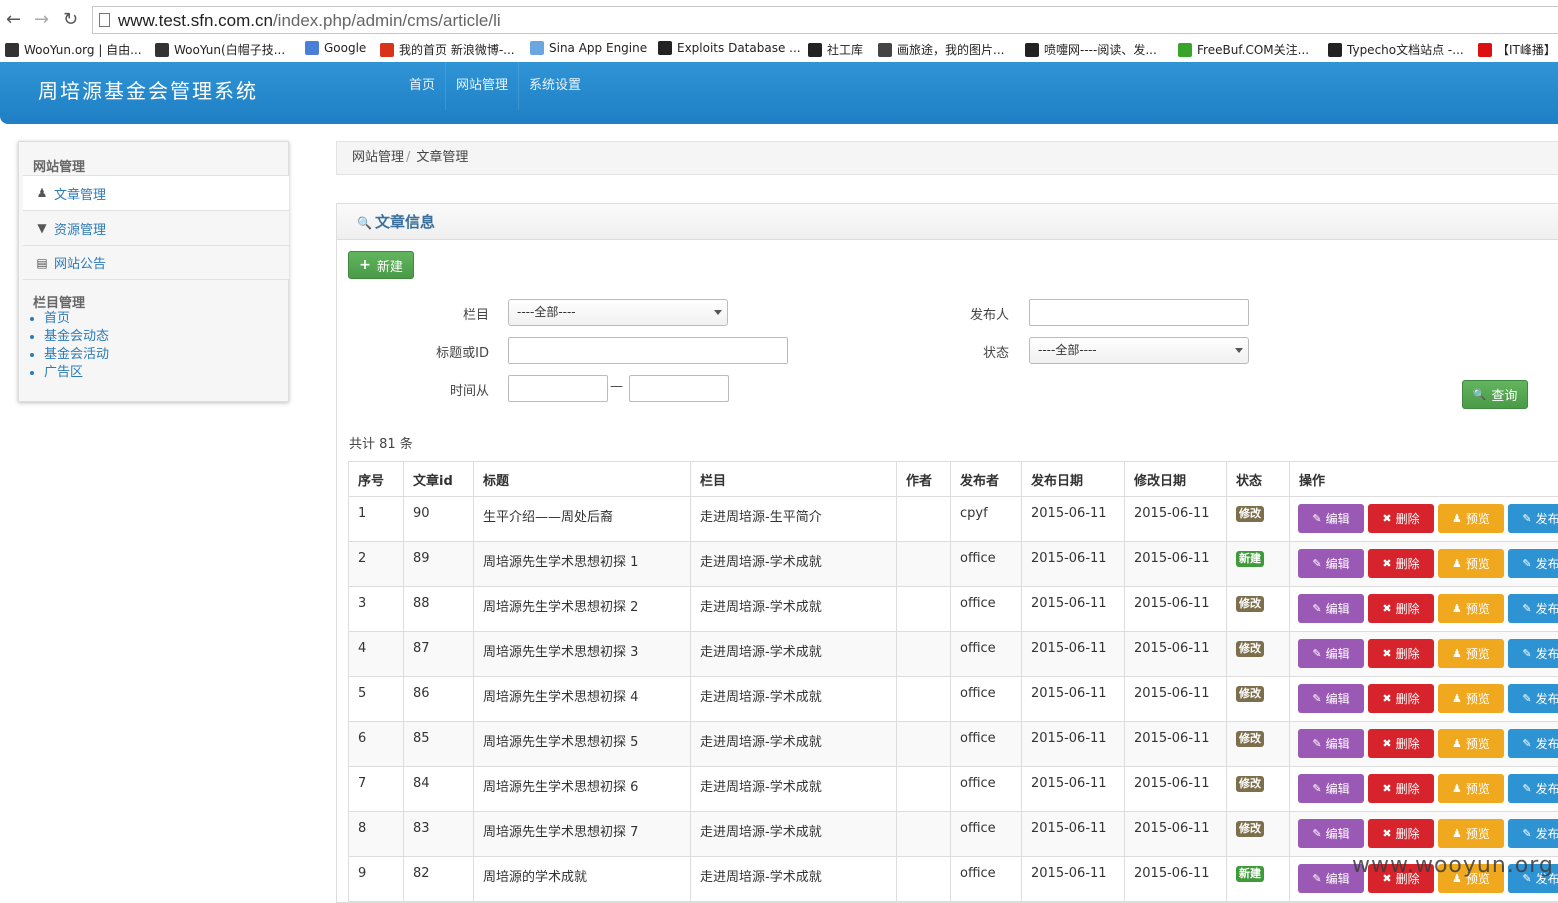 The width and height of the screenshot is (1558, 903). Describe the element at coordinates (582, 479) in the screenshot. I see `column-header: 标题` at that location.